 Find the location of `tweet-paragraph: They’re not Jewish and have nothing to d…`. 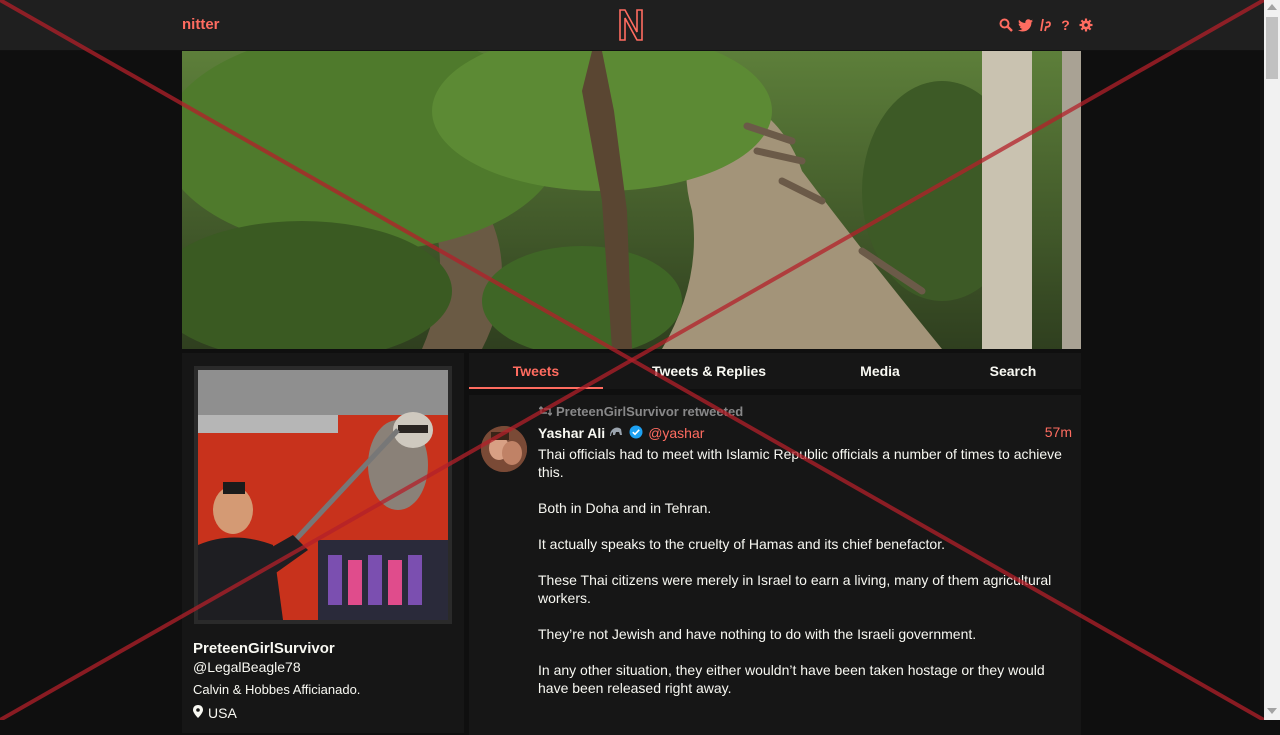

tweet-paragraph: They’re not Jewish and have nothing to d… is located at coordinates (757, 634).